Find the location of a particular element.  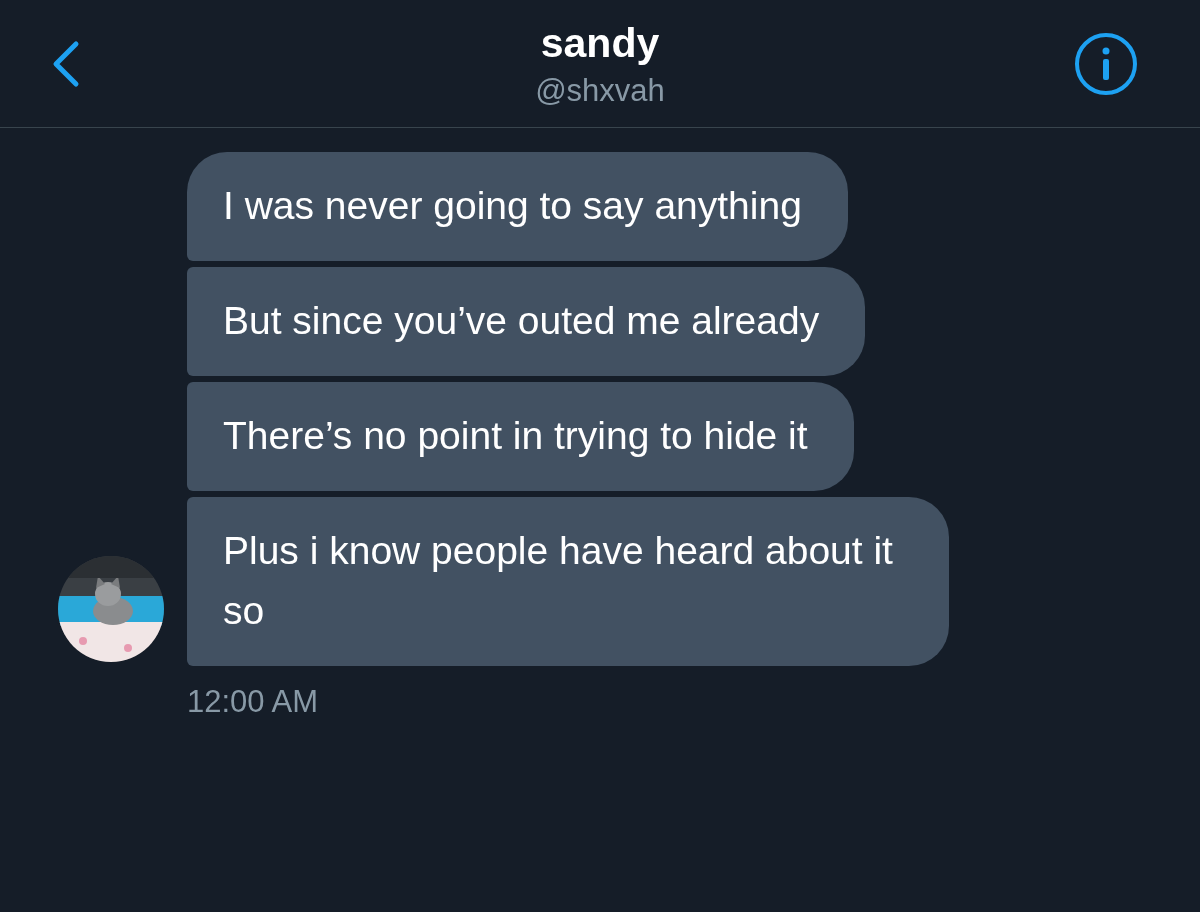

message-bubble: Plus i know people have heard about it so is located at coordinates (568, 581).